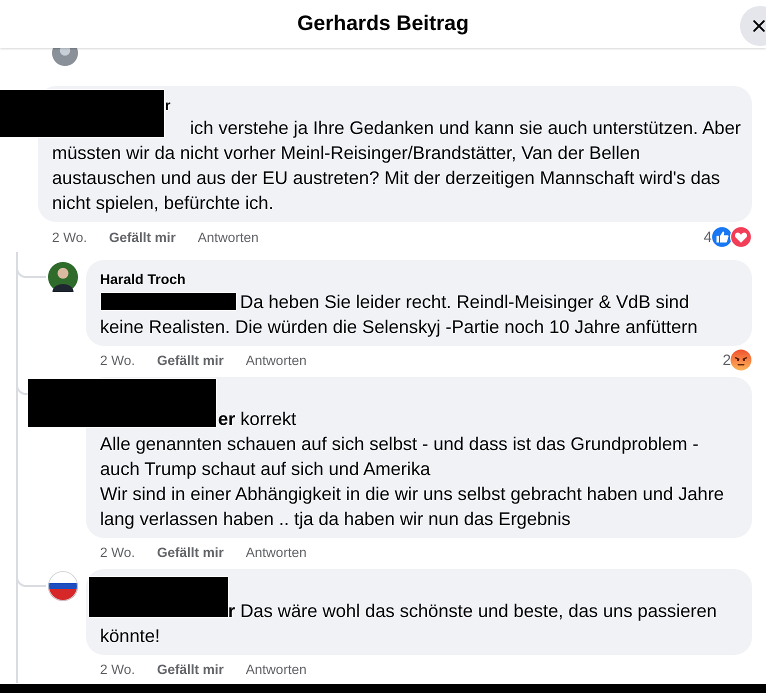 The width and height of the screenshot is (766, 693). What do you see at coordinates (399, 314) in the screenshot?
I see `comment-text: Da heben Sie leider recht. Reindl-Meisinger & VdB sind keine Realisten. Die würden die Selenskyj -Partie noch 10 Jahre anfüttern` at bounding box center [399, 314].